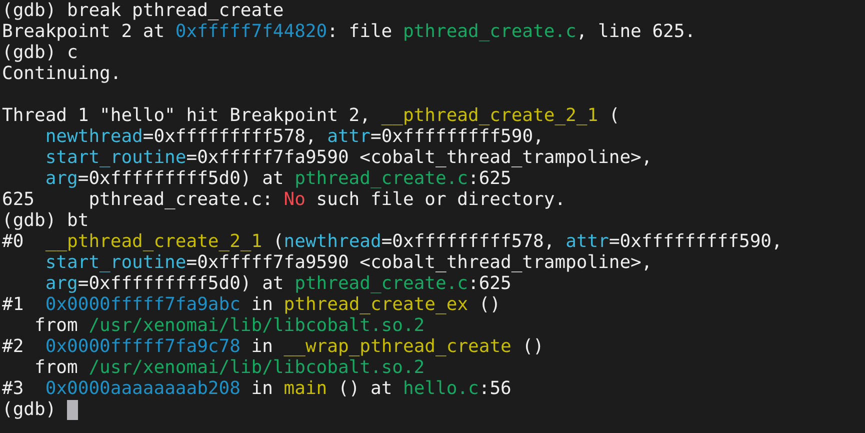 This screenshot has height=433, width=865. What do you see at coordinates (40, 52) in the screenshot?
I see `terminal-line: (gdb) c` at bounding box center [40, 52].